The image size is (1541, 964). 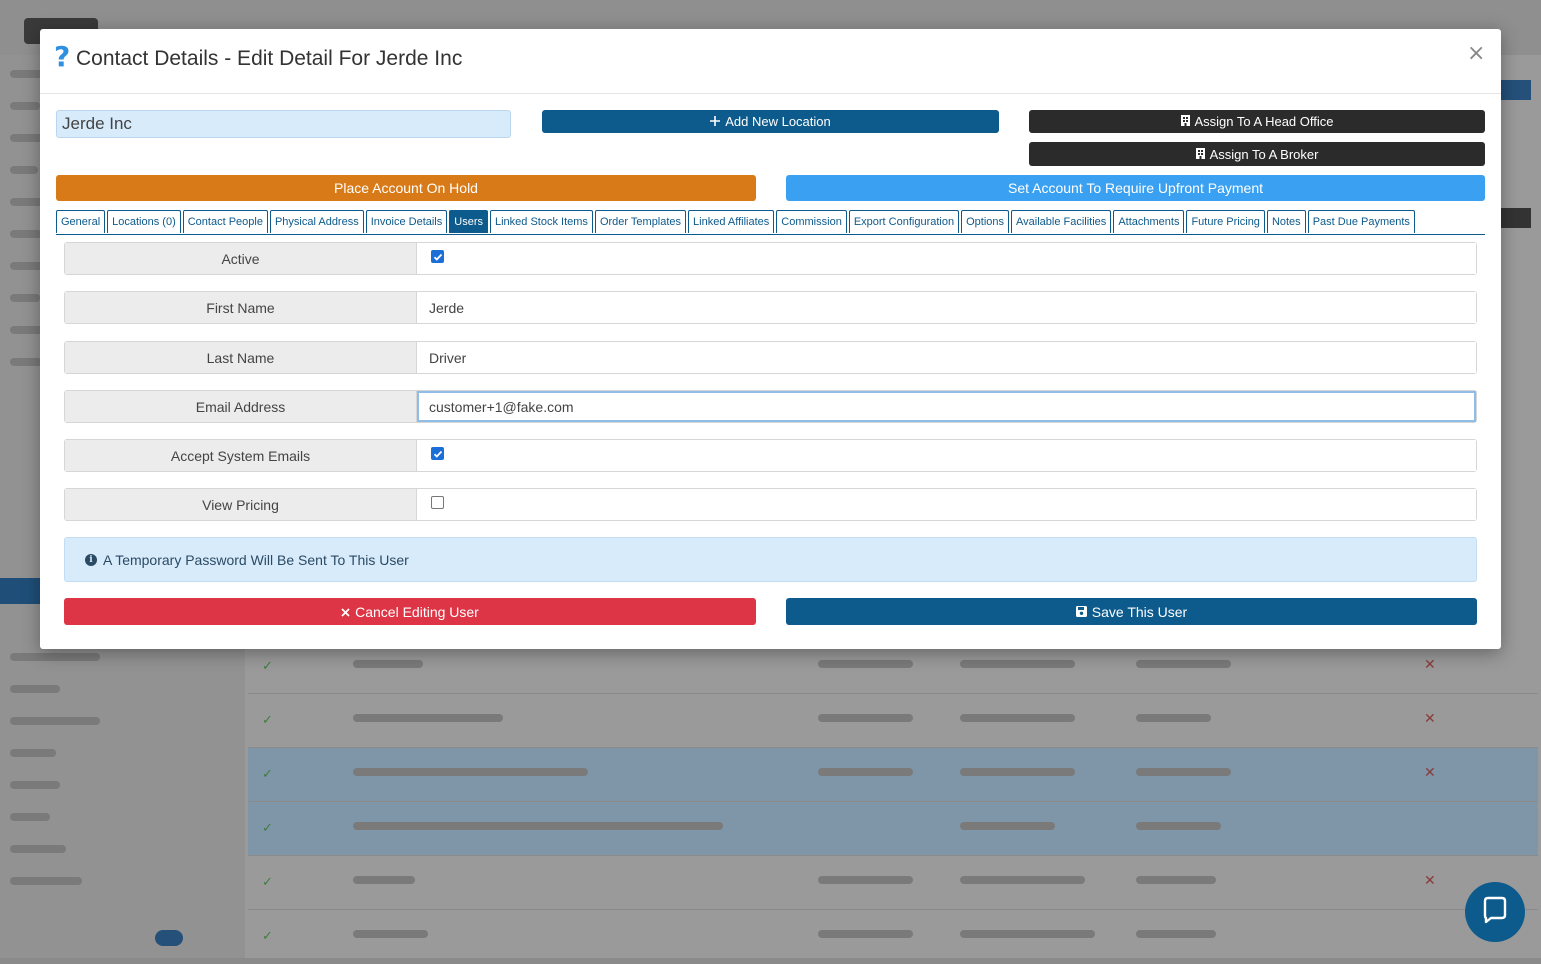 I want to click on info-icon: i, so click(x=91, y=559).